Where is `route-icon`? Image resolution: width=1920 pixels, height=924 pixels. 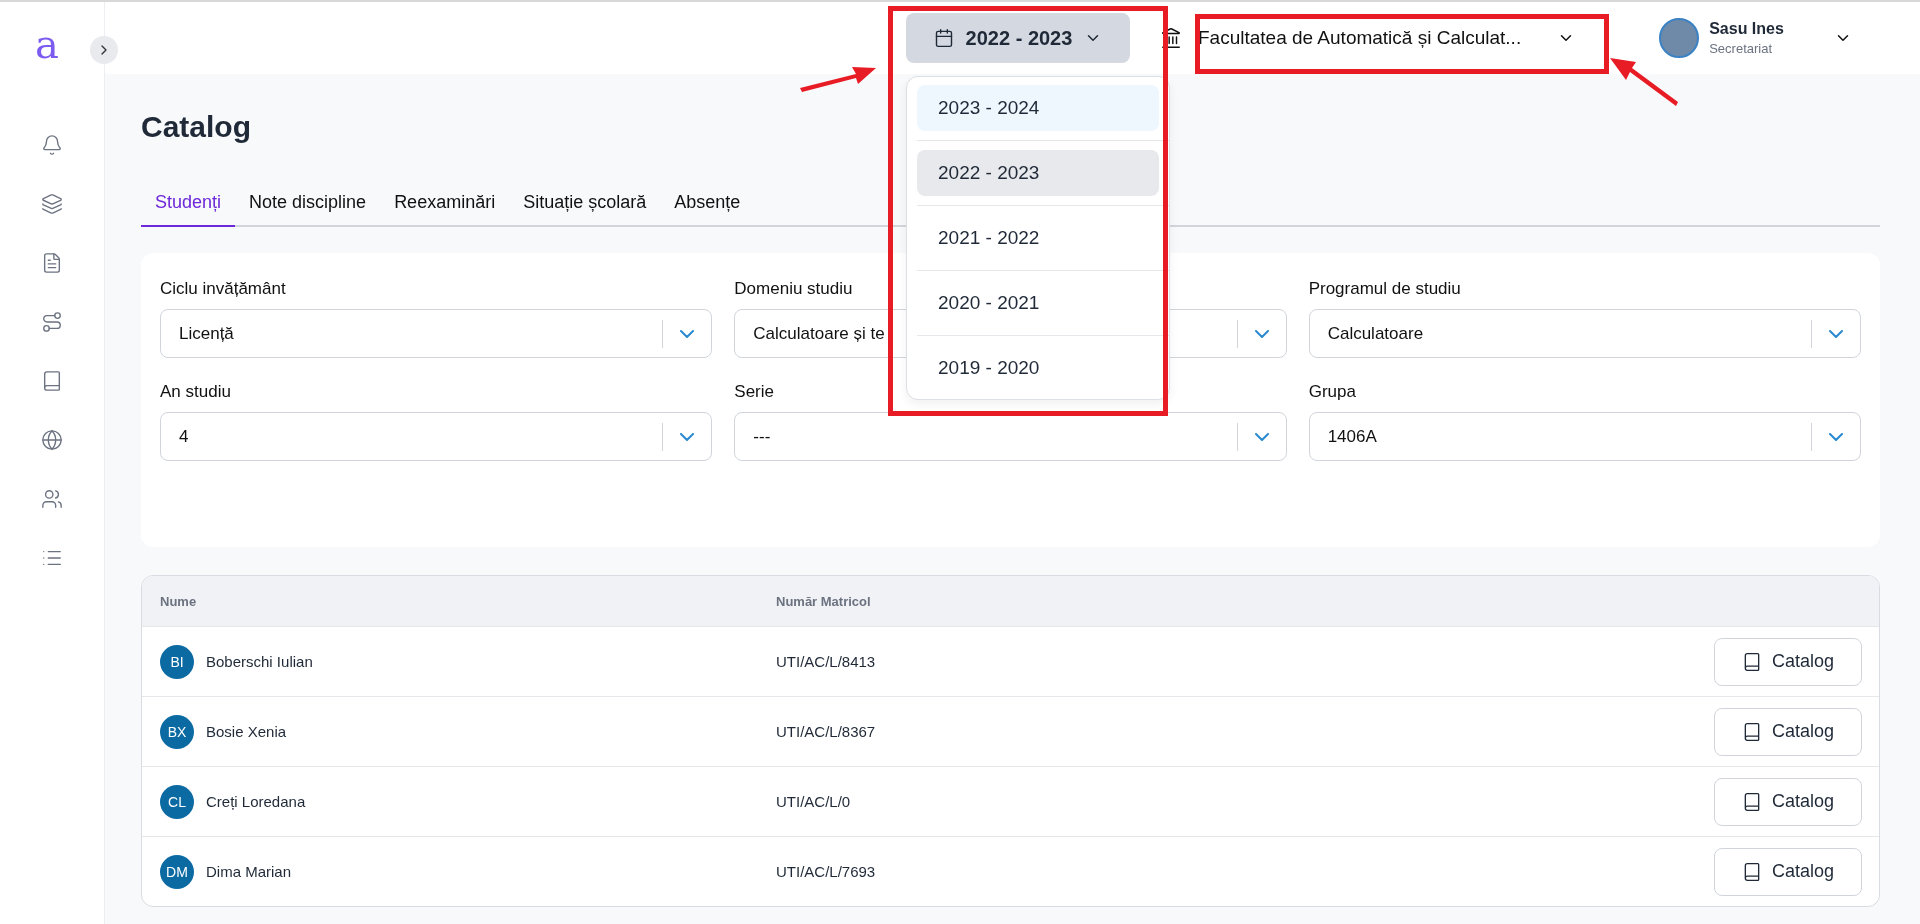 route-icon is located at coordinates (52, 322).